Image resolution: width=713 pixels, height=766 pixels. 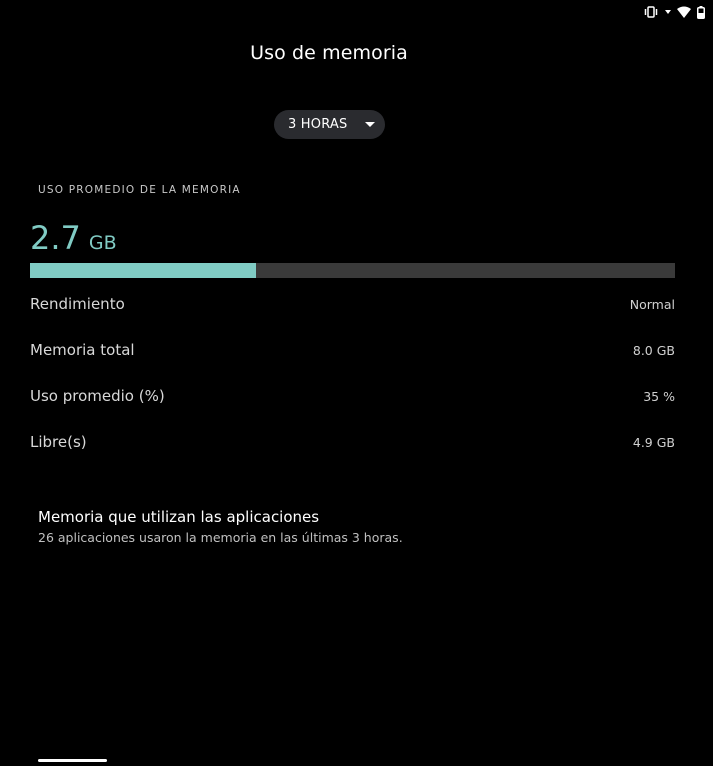 I want to click on memory-usage-bar, so click(x=352, y=270).